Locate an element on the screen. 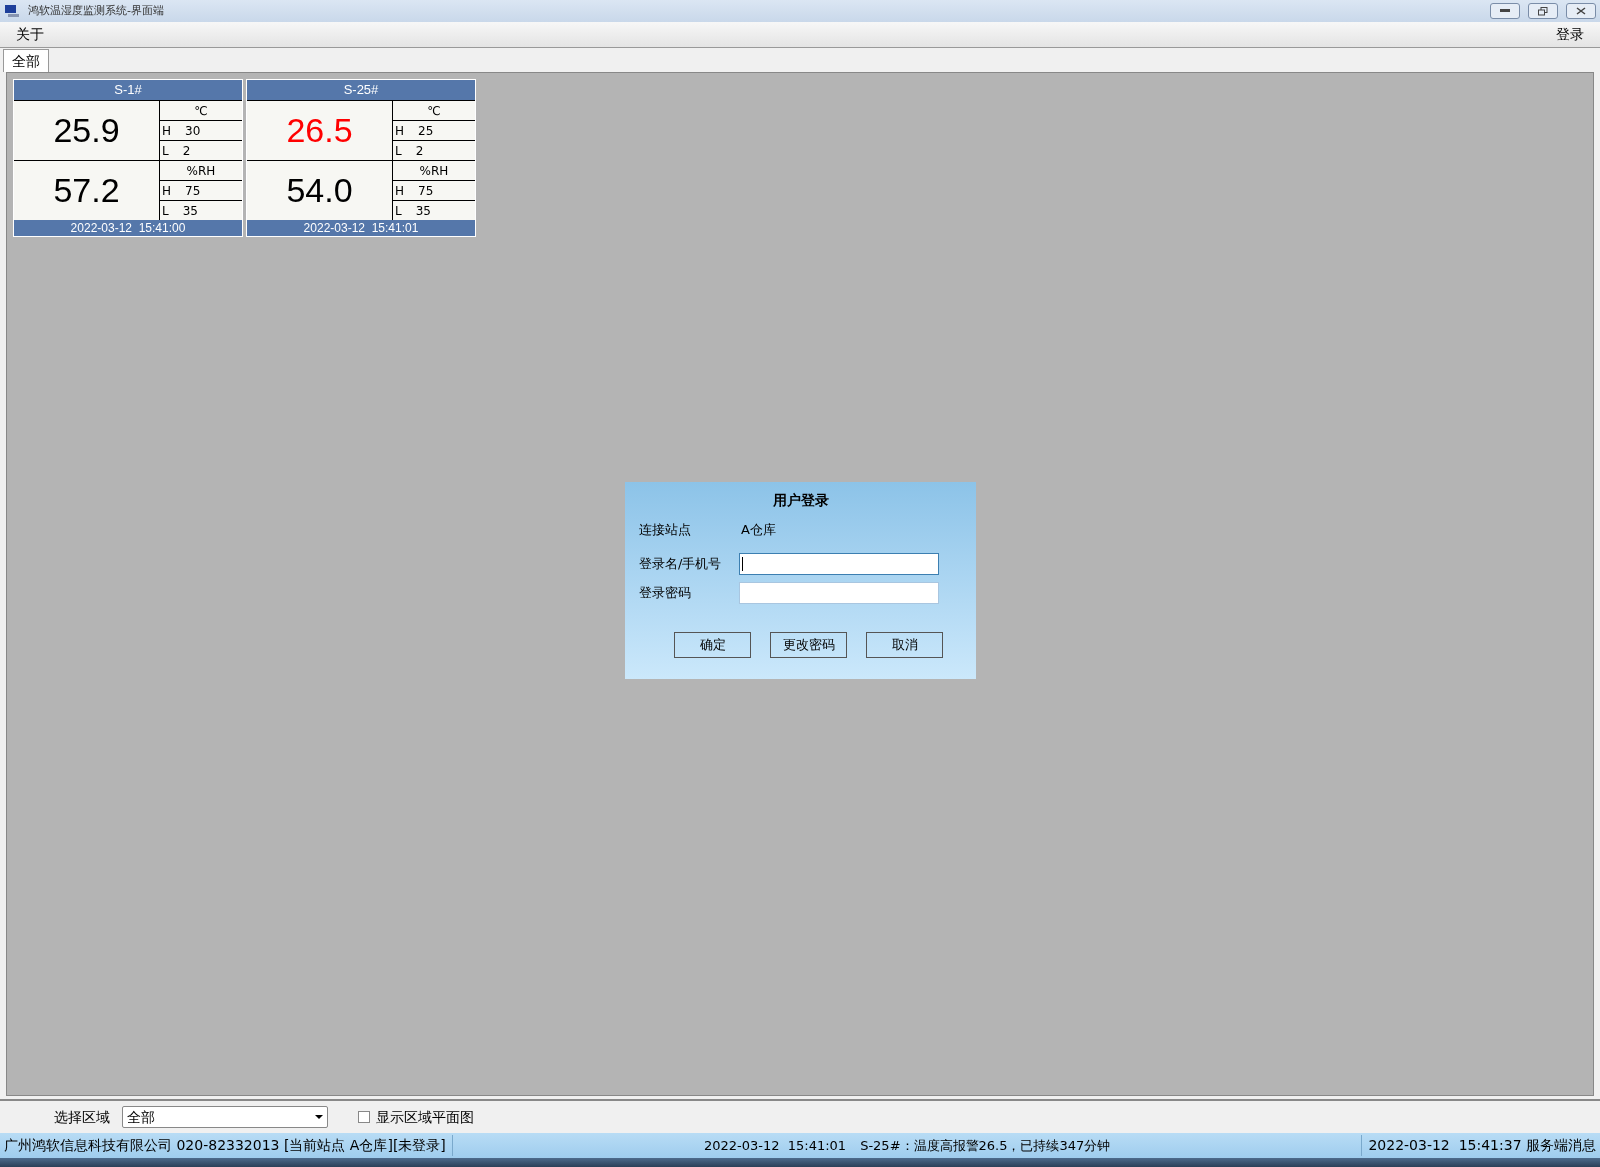 The image size is (1600, 1167). sensor-timestamp: 2022-03-12 15:41:00 is located at coordinates (128, 228).